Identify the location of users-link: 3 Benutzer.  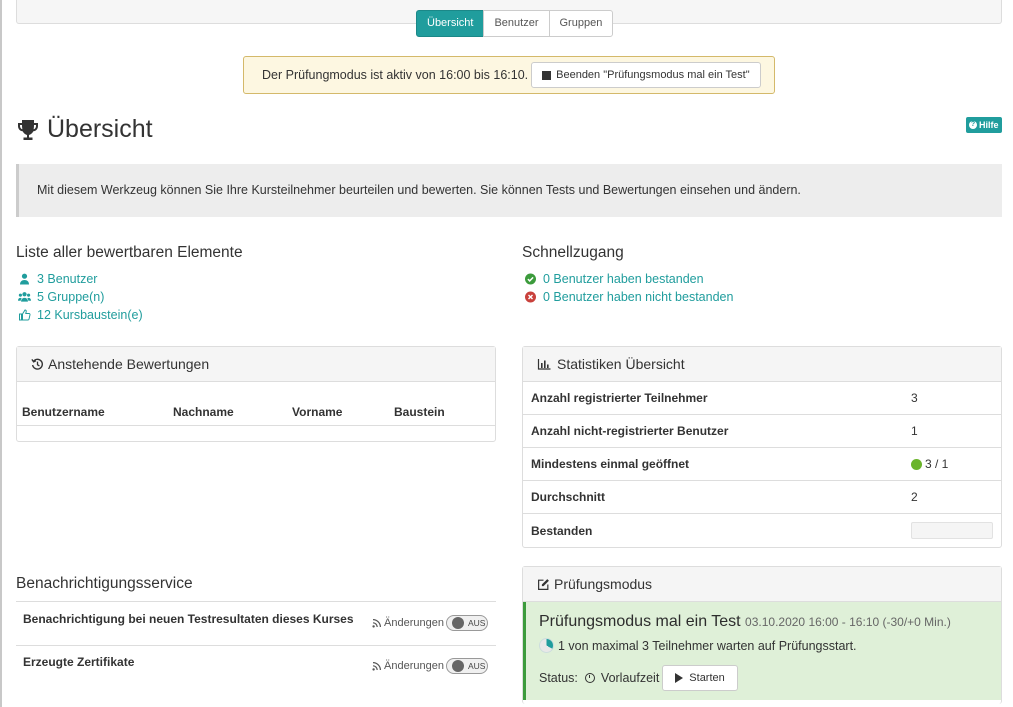
(80, 279).